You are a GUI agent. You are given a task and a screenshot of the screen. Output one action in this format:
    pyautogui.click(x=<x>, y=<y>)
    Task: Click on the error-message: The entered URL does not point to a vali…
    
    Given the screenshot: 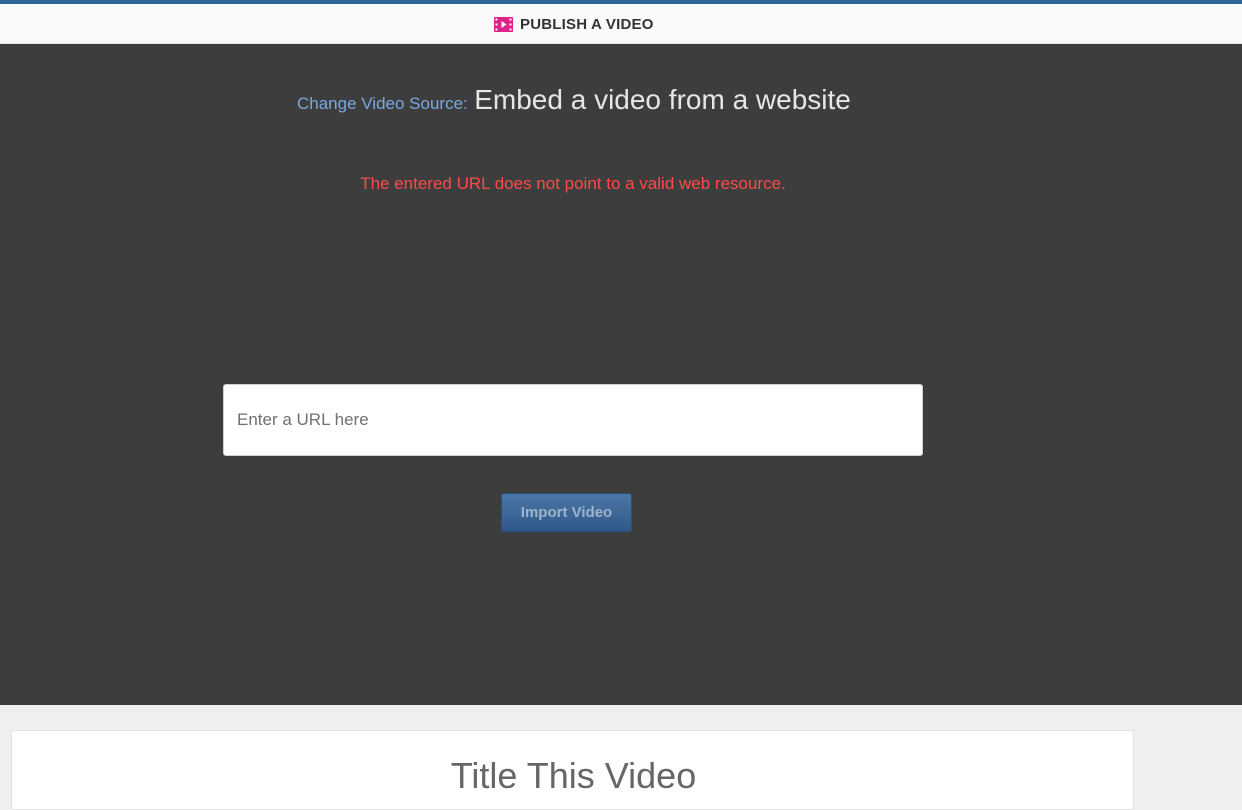 What is the action you would take?
    pyautogui.click(x=573, y=183)
    